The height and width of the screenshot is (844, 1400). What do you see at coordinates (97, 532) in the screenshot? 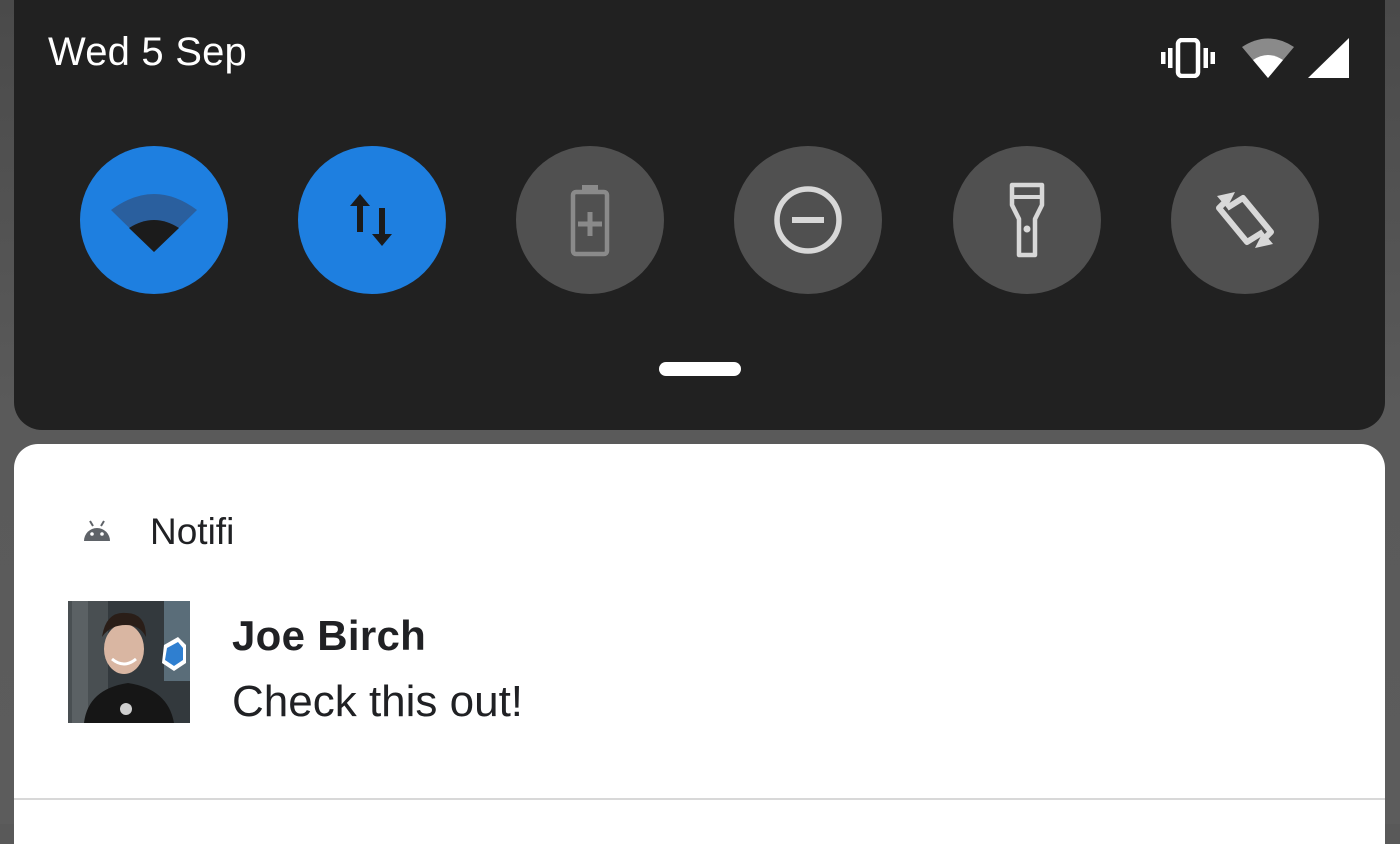
I see `android-icon` at bounding box center [97, 532].